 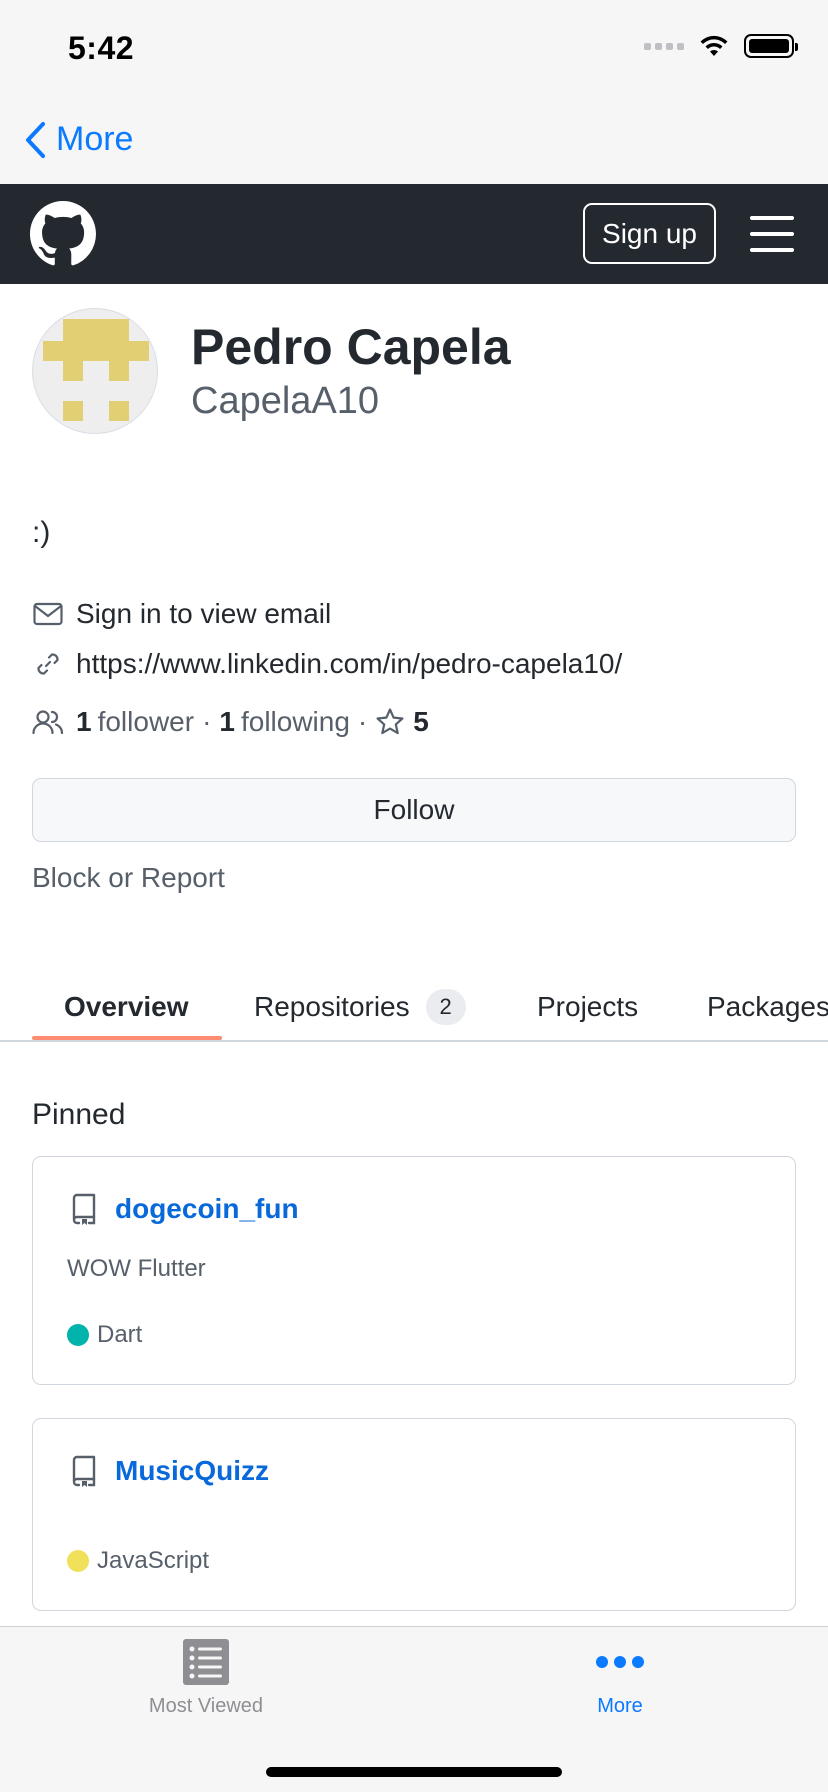 I want to click on tab-projects: Projects, so click(x=587, y=1007).